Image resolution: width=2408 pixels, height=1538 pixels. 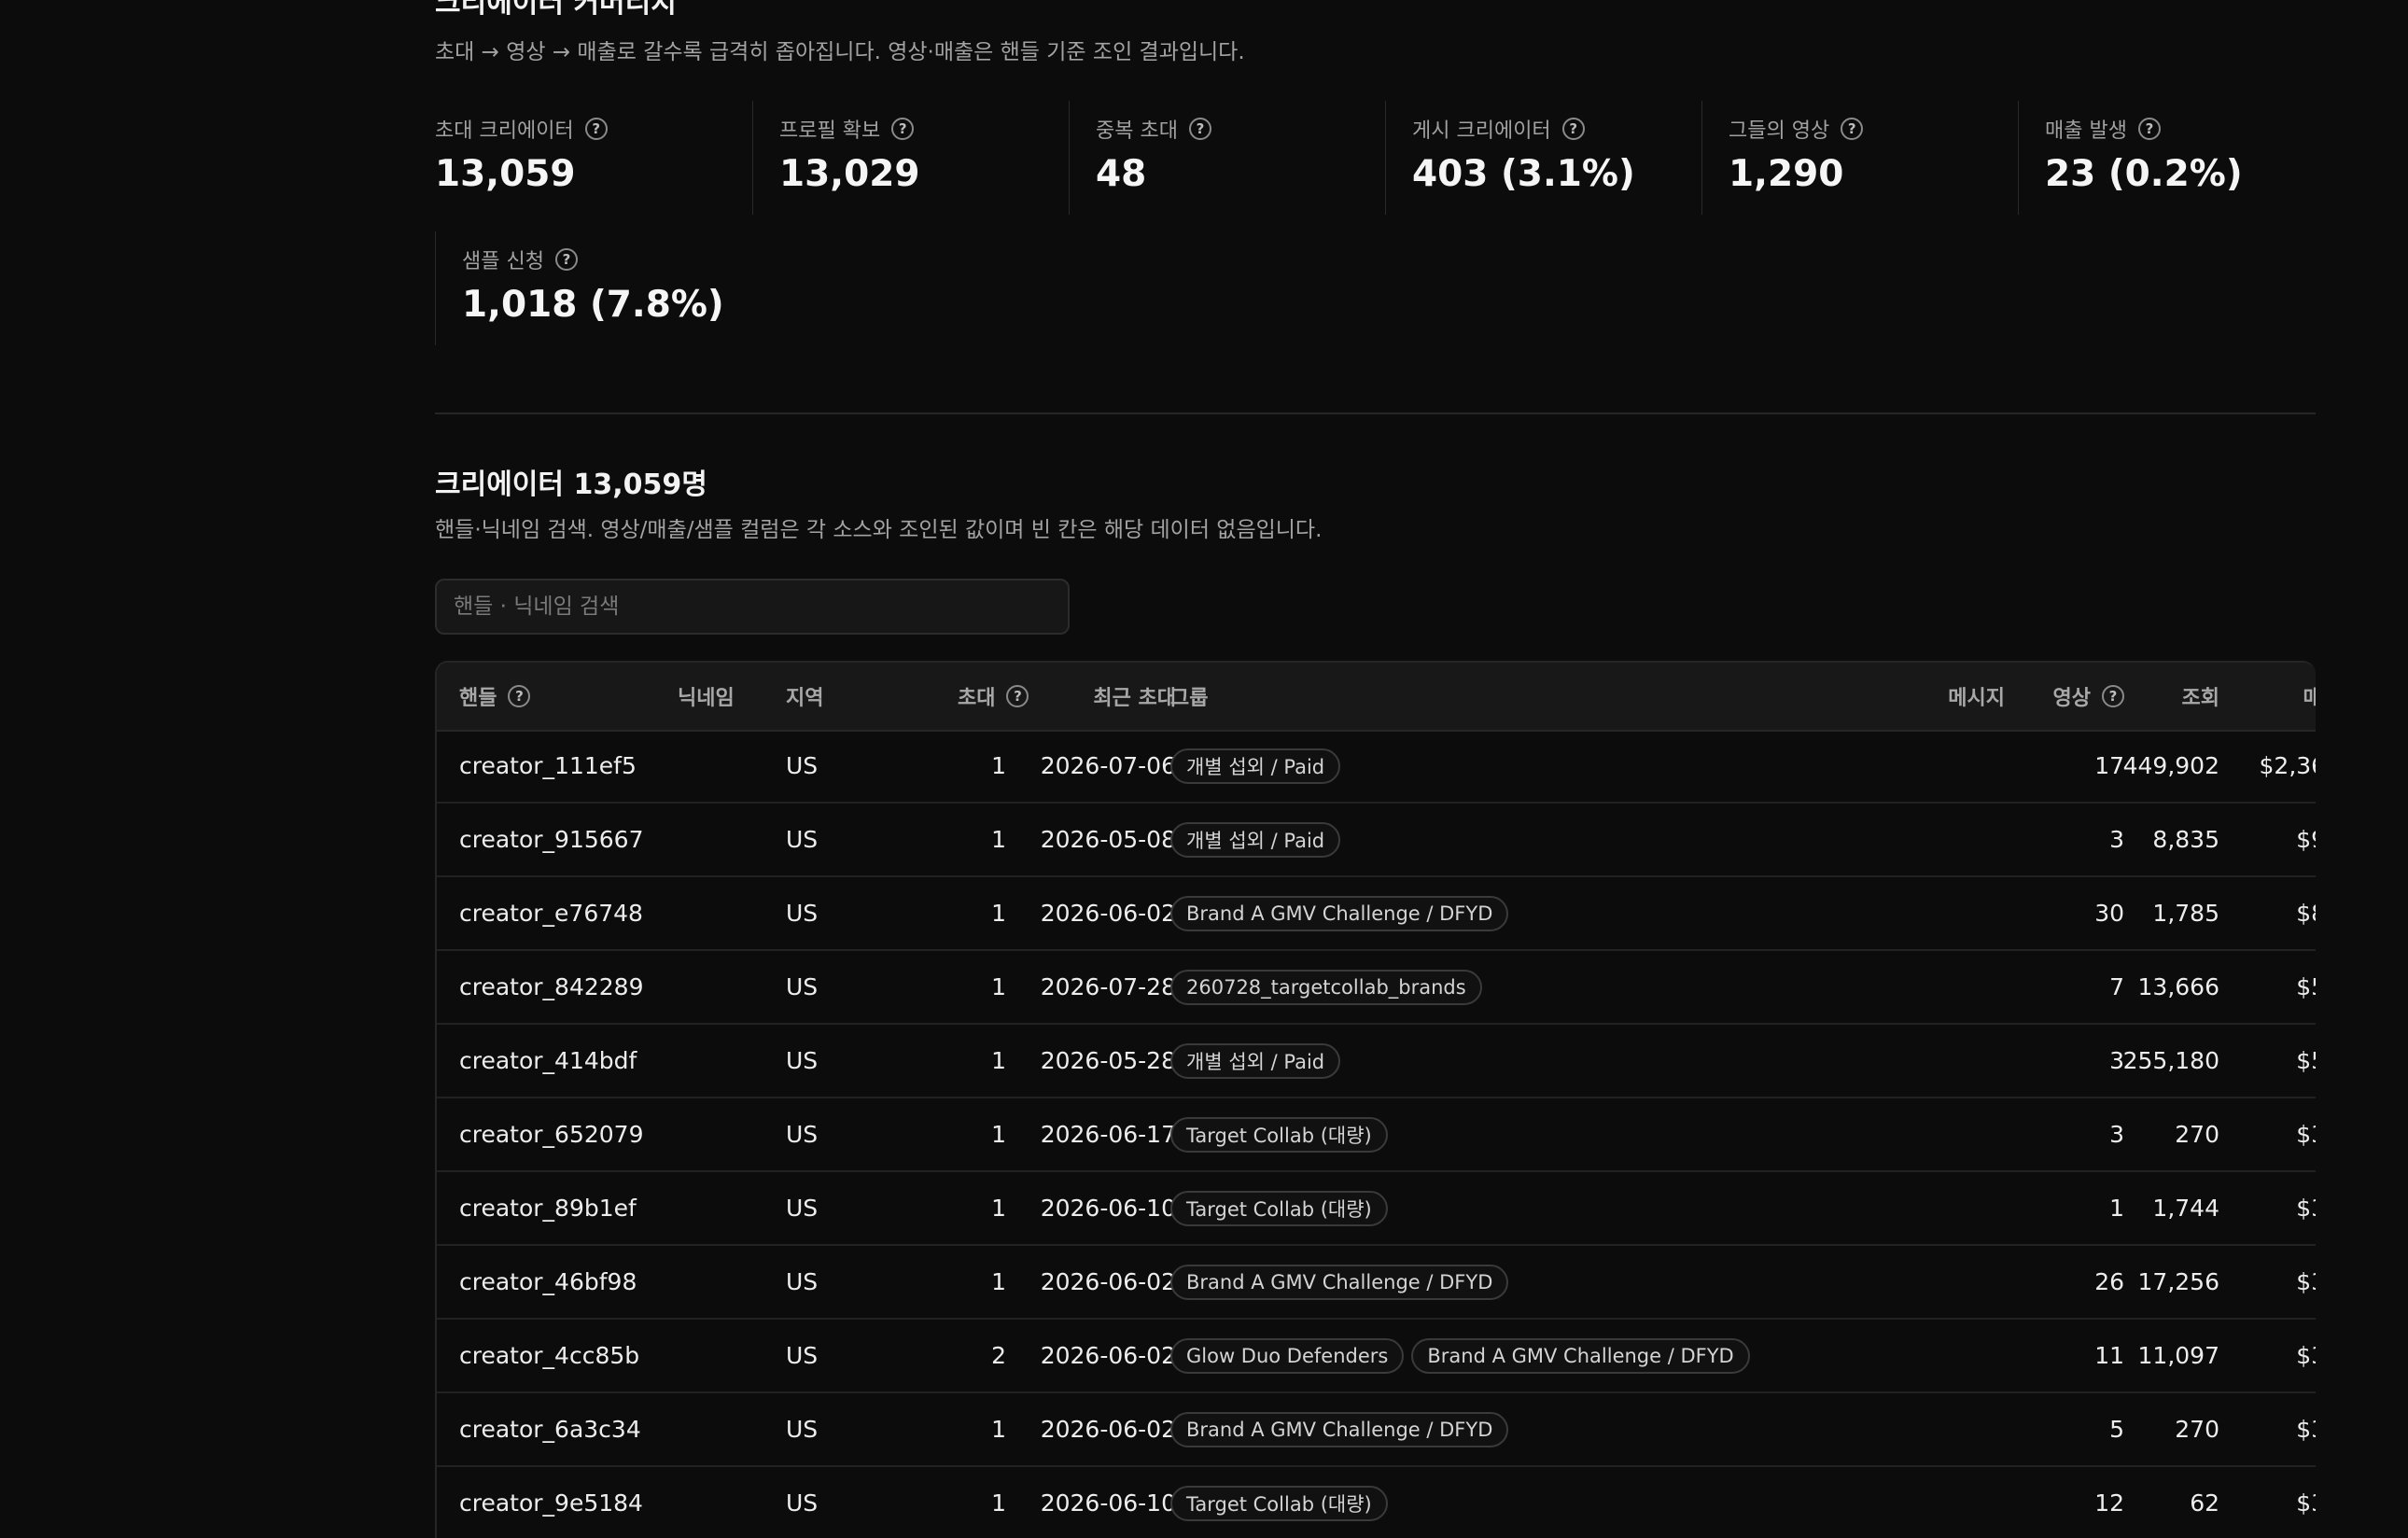 I want to click on stat-sample-requests: 샘플 신청? 1,018 (7.8%), so click(x=594, y=288).